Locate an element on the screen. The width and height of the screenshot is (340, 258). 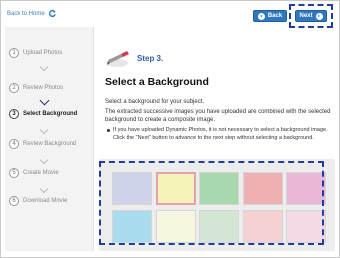
sidebar-item-label: Download Movie is located at coordinates (45, 201).